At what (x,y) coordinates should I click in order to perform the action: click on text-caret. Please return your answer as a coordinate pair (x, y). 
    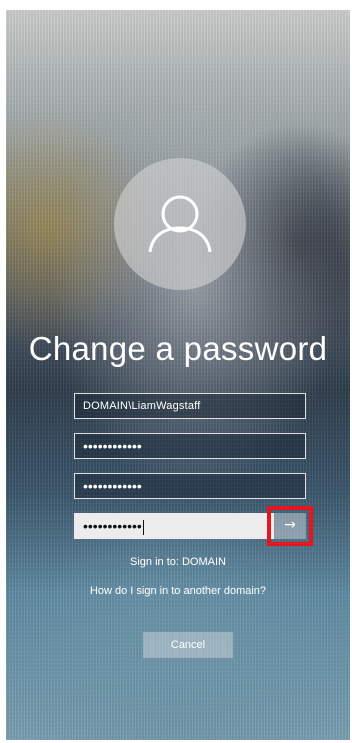
    Looking at the image, I should click on (143, 527).